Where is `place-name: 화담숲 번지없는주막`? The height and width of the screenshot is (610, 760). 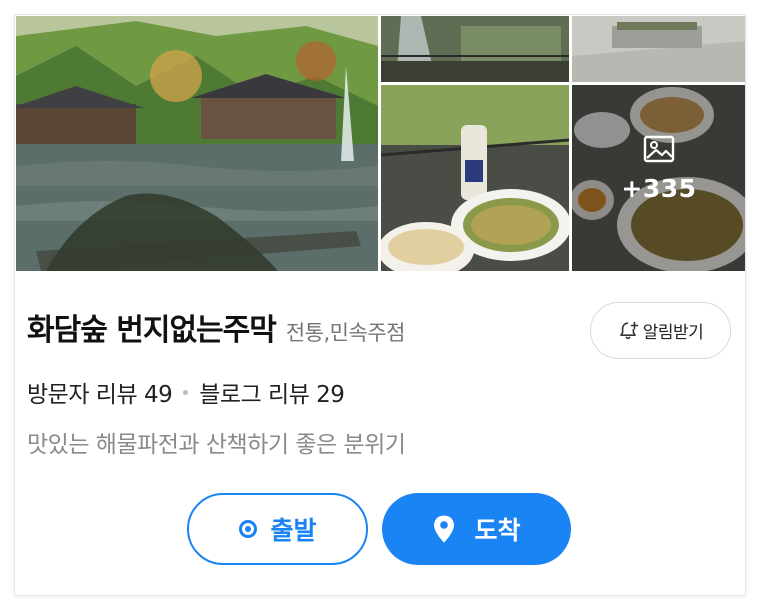 place-name: 화담숲 번지없는주막 is located at coordinates (152, 327).